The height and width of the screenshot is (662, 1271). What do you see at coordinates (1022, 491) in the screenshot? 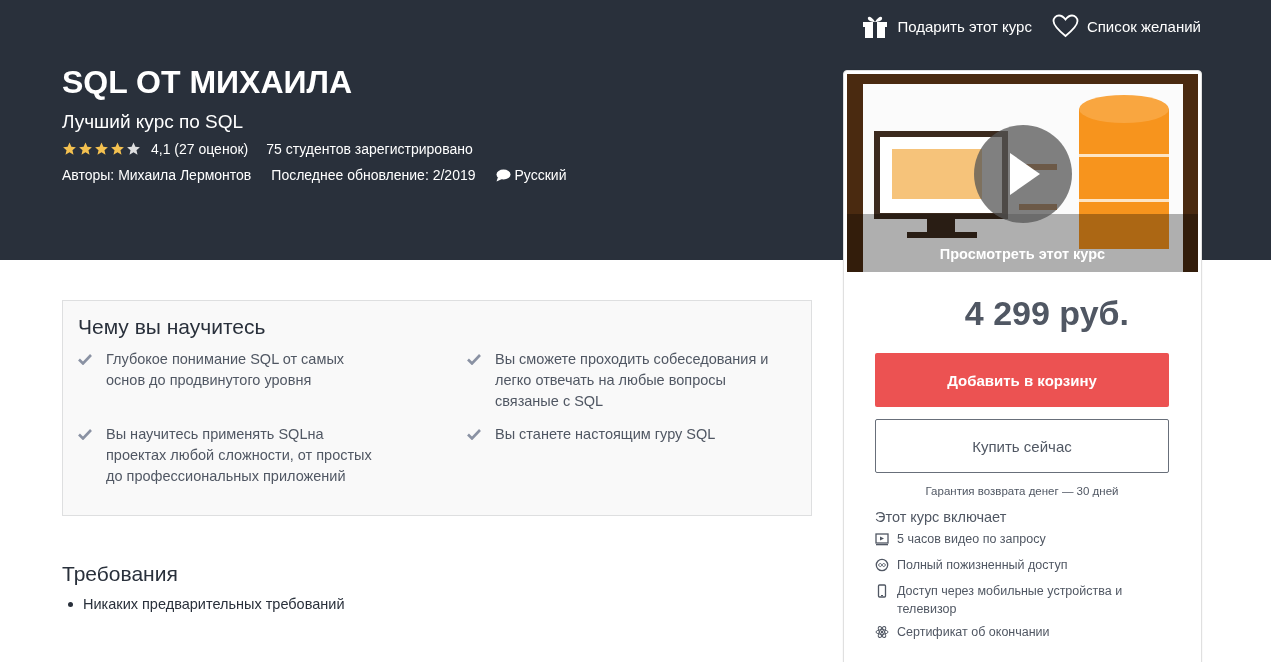
I see `guarantee-text: Гарантия возврата денег — 30 дней` at bounding box center [1022, 491].